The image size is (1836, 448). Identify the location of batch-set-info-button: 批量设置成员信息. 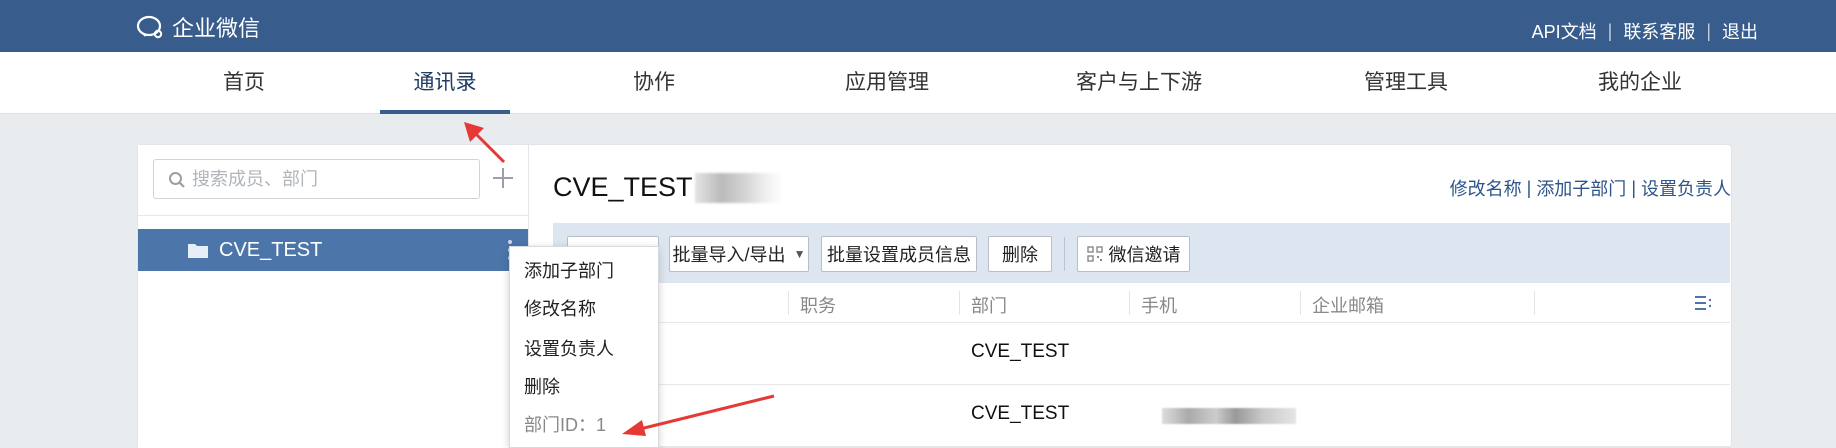
(899, 254).